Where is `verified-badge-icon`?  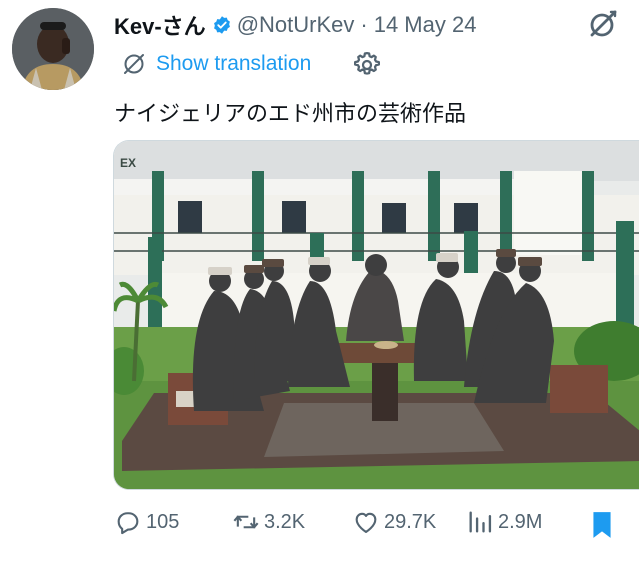 verified-badge-icon is located at coordinates (221, 25).